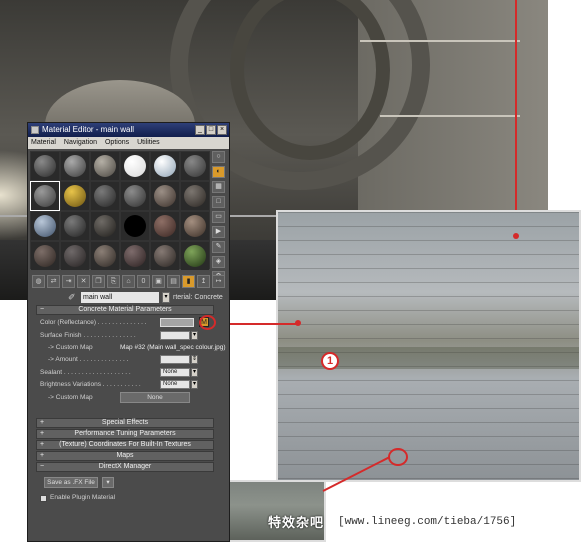  I want to click on title-bar: Material Editor - main wall _ □ ×, so click(128, 130).